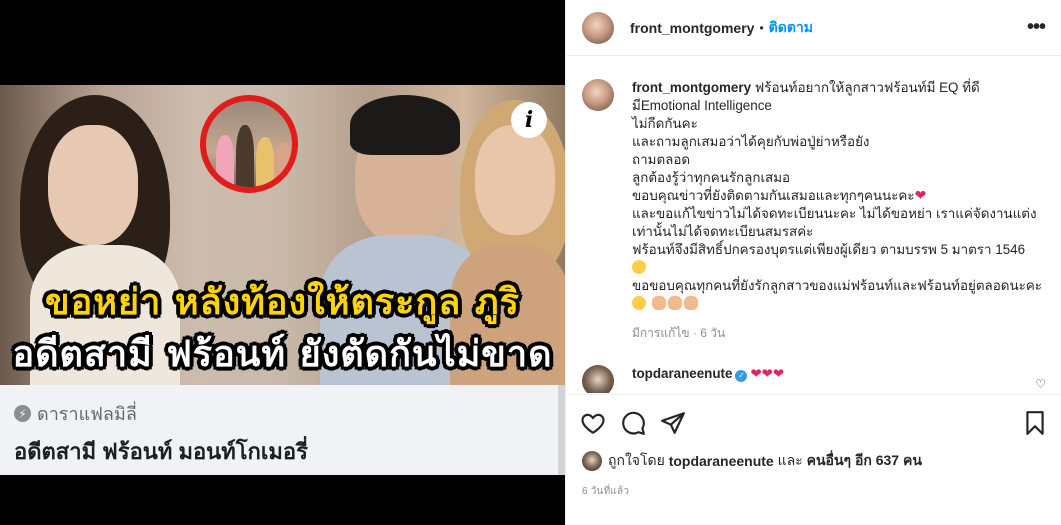 This screenshot has width=1061, height=525. I want to click on photo-man-hair, so click(405, 125).